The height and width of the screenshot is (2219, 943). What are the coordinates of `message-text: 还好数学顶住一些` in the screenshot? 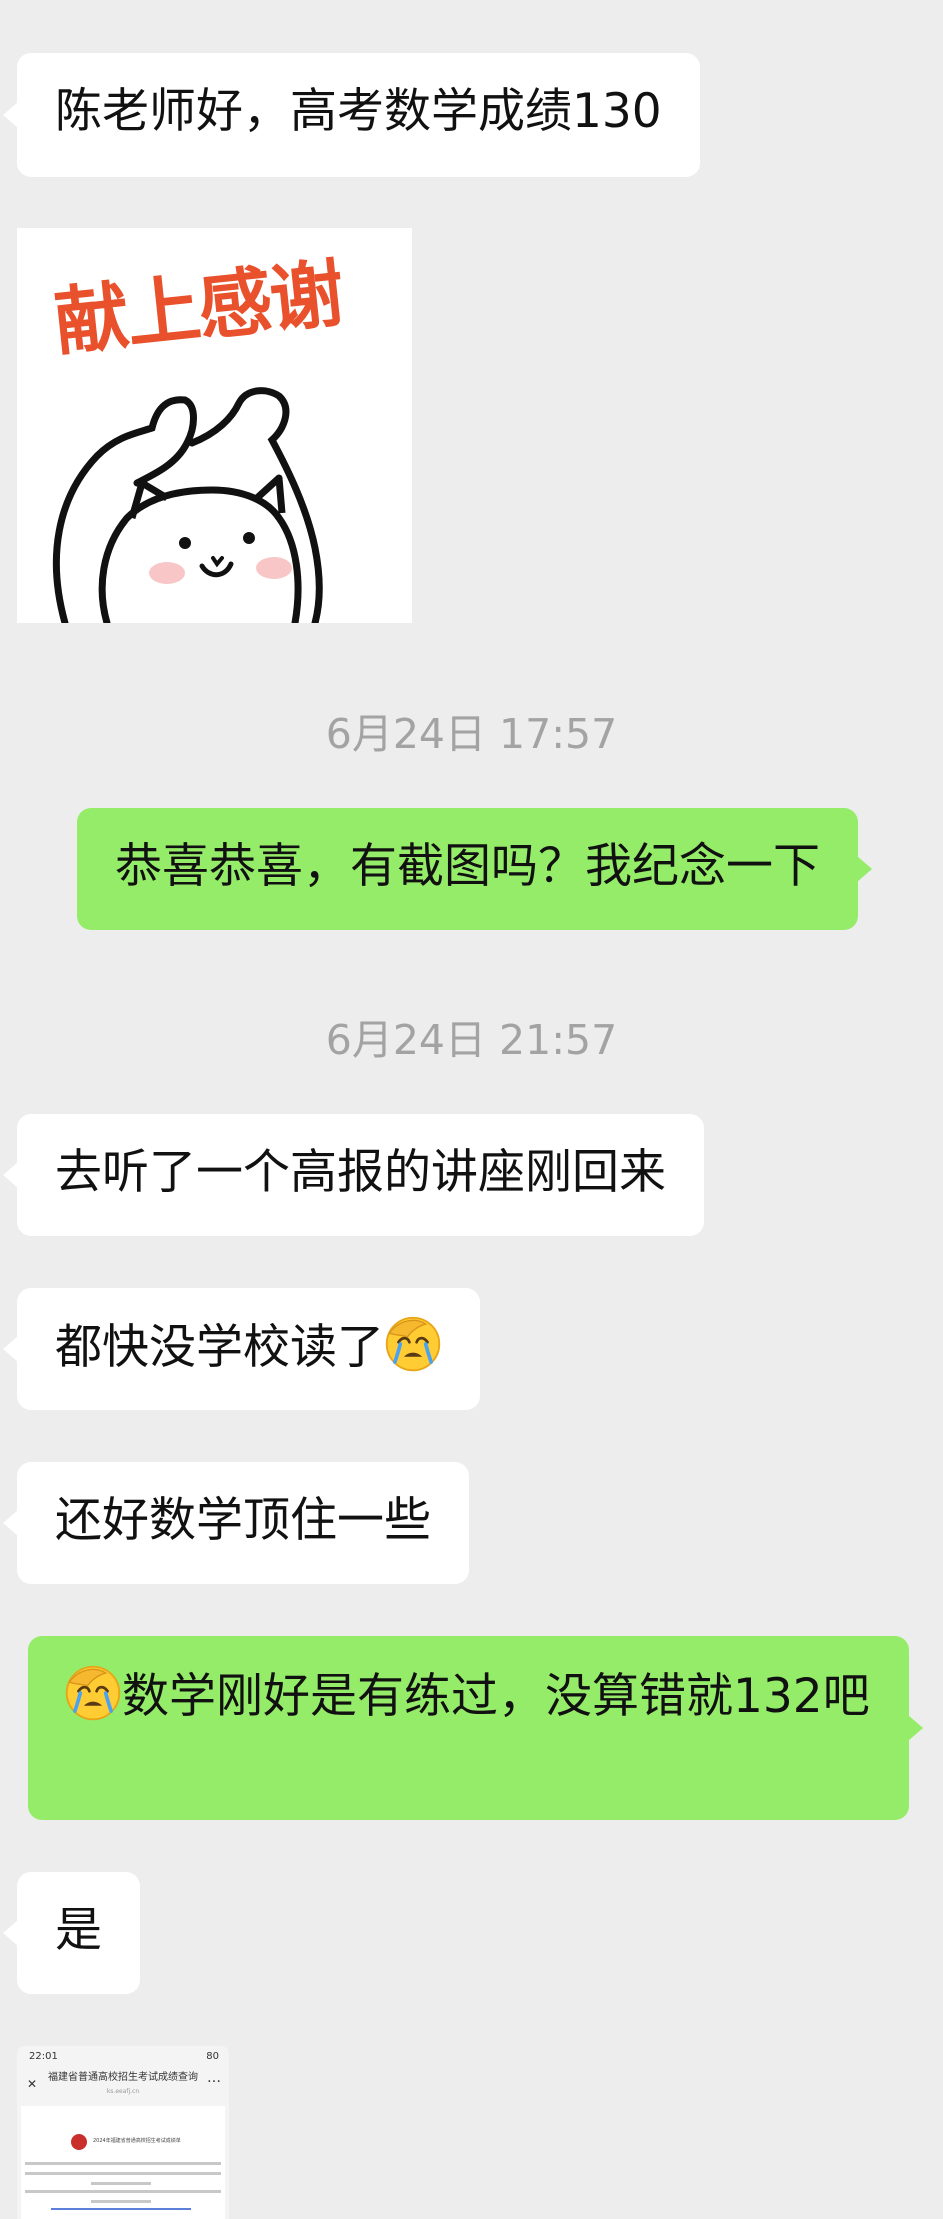 It's located at (243, 1520).